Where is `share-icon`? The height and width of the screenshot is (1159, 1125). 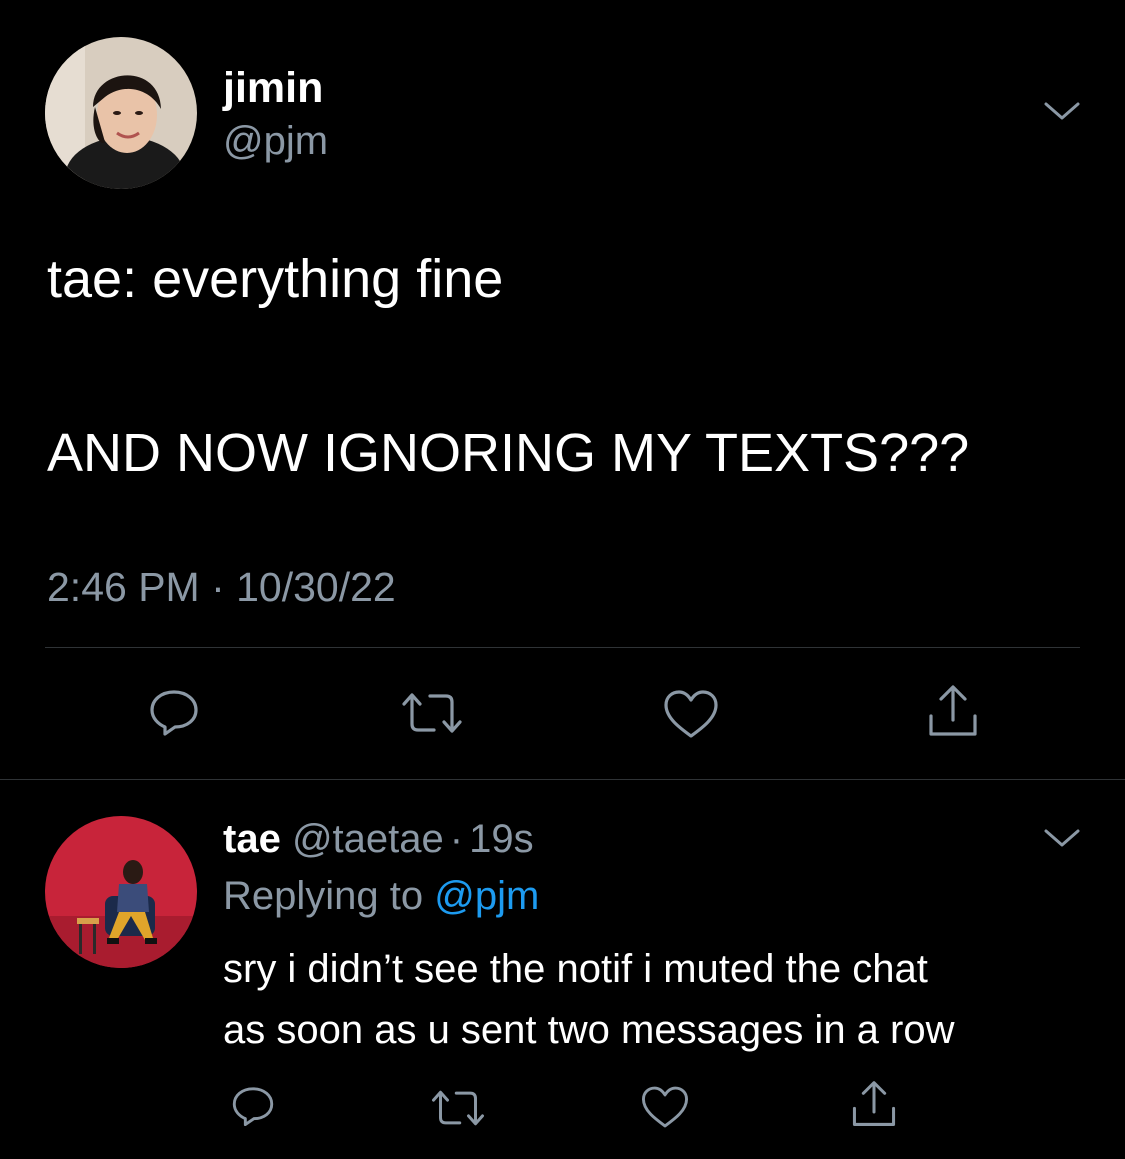
share-icon is located at coordinates (953, 711).